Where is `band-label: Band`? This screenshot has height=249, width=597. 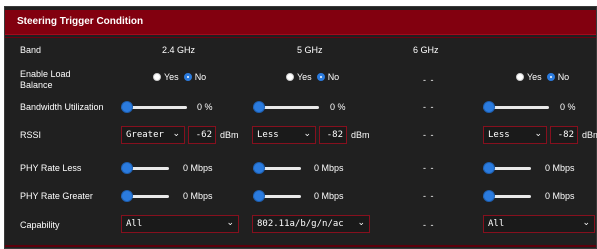 band-label: Band is located at coordinates (31, 50).